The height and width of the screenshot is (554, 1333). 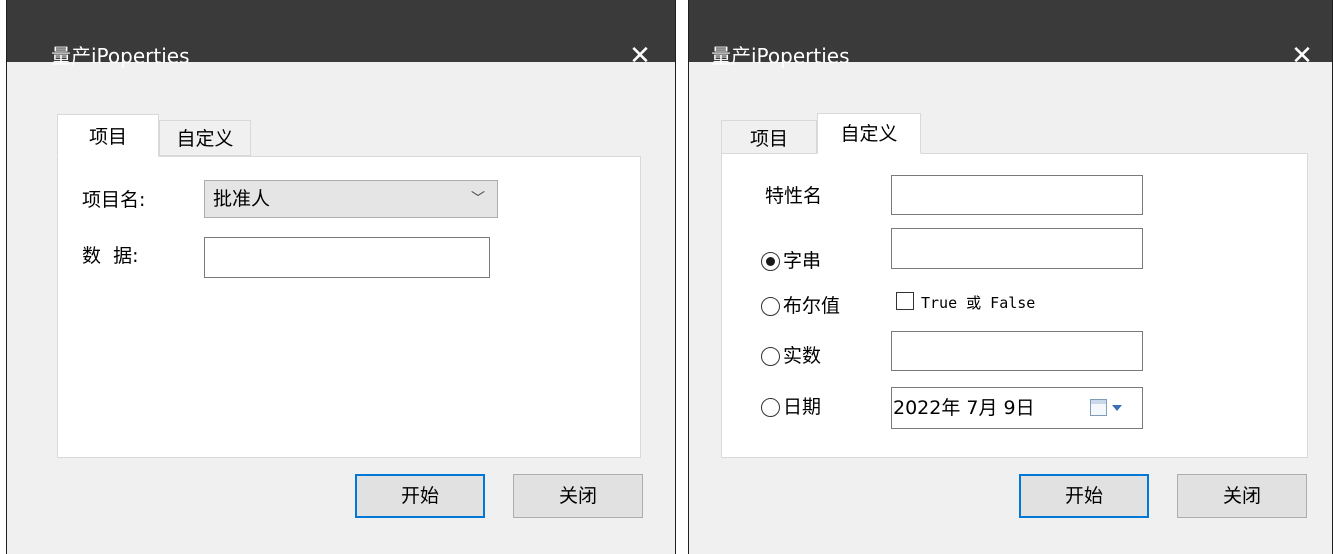 What do you see at coordinates (770, 306) in the screenshot?
I see `radio-boolean` at bounding box center [770, 306].